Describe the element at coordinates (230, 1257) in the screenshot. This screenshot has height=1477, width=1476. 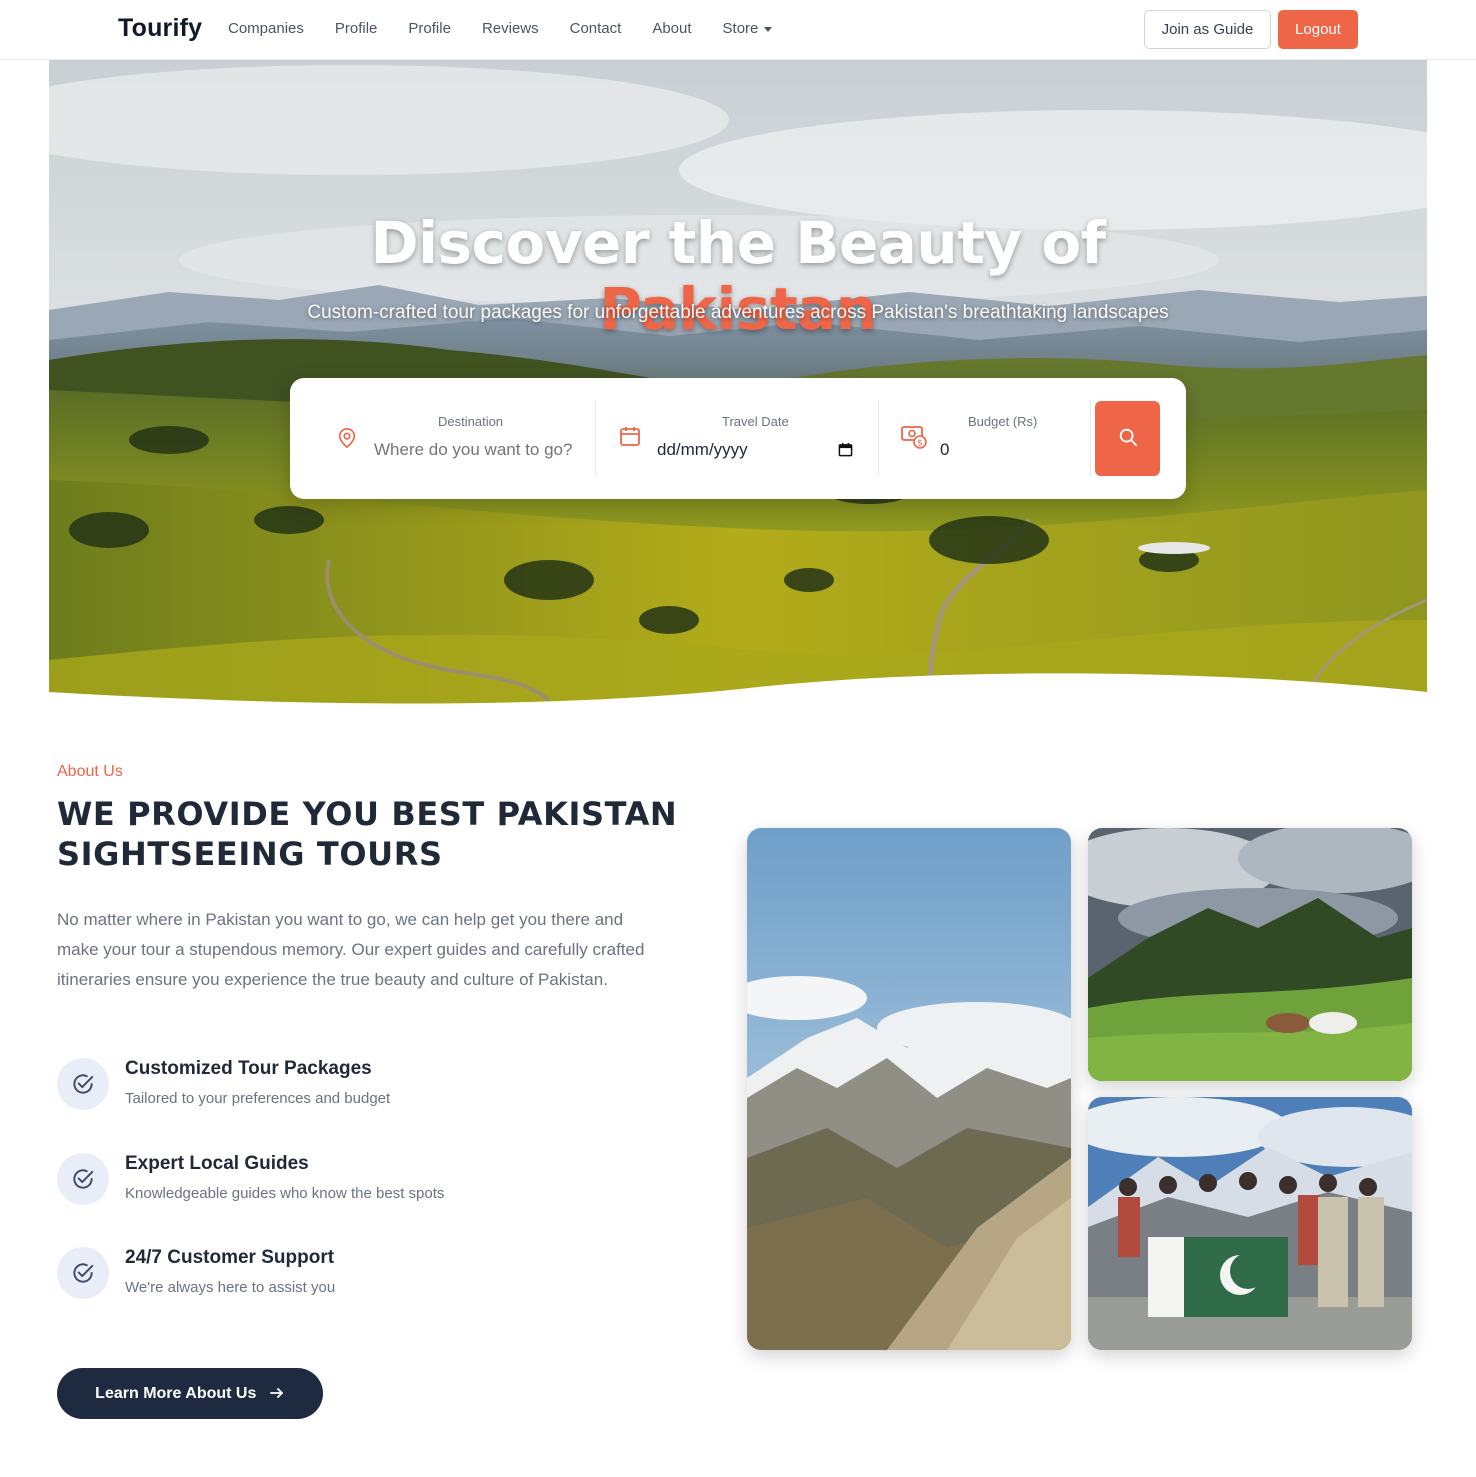
I see `feature-title: 24/7 Customer Support` at that location.